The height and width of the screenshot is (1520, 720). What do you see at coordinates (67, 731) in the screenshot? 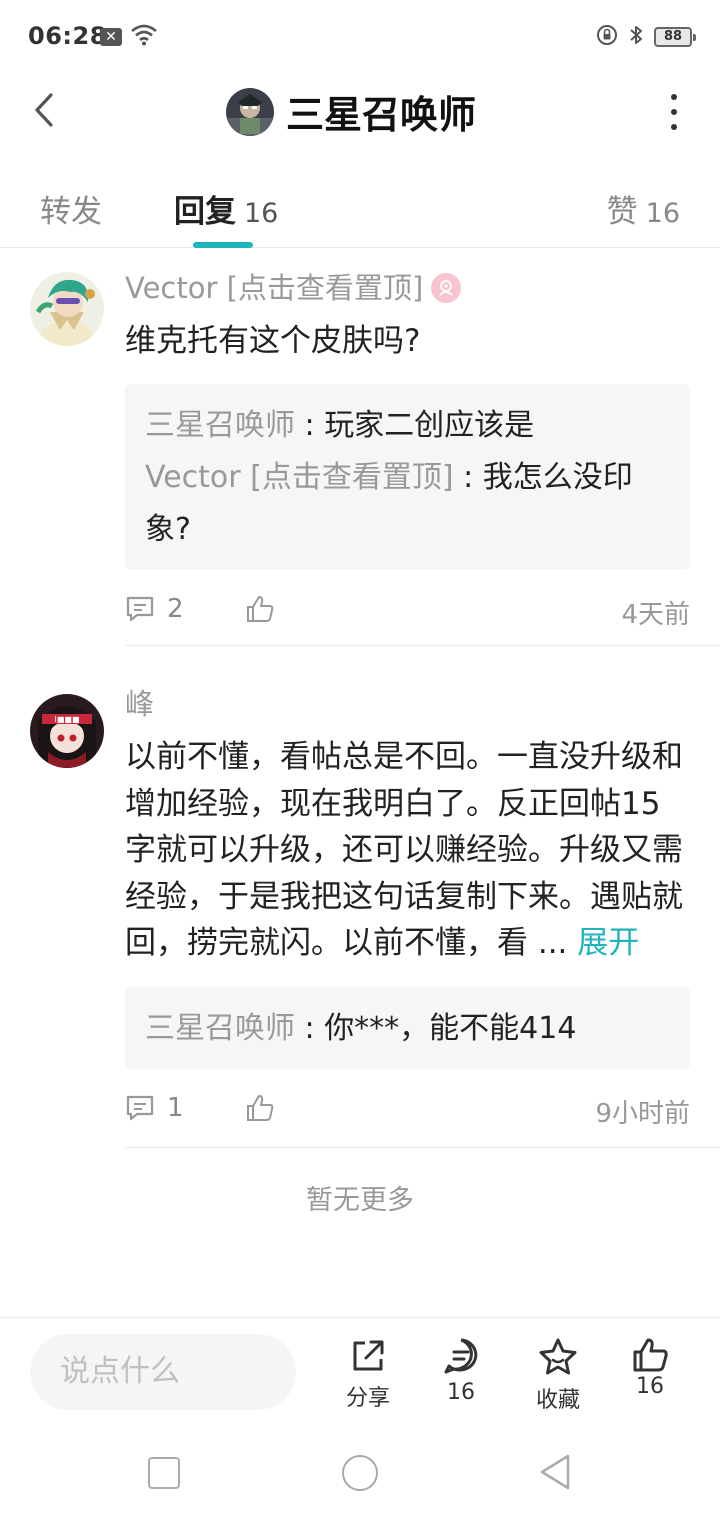
I see `avatar: I■■■` at bounding box center [67, 731].